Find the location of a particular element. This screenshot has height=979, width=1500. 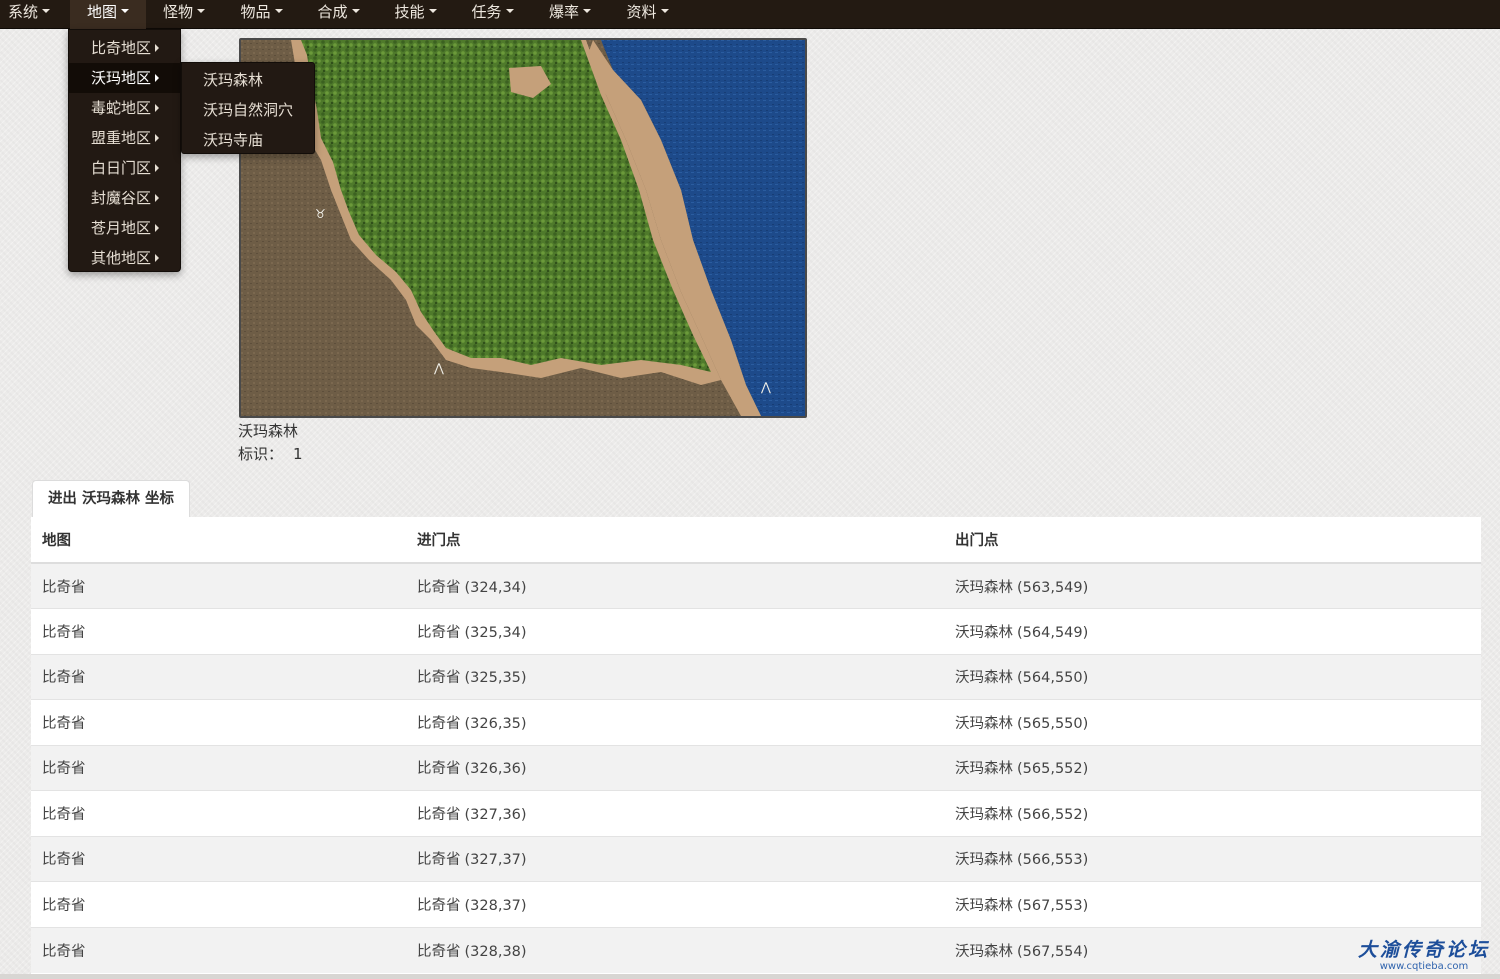

table-cell: 沃玛森林 (564,549) is located at coordinates (1212, 631).